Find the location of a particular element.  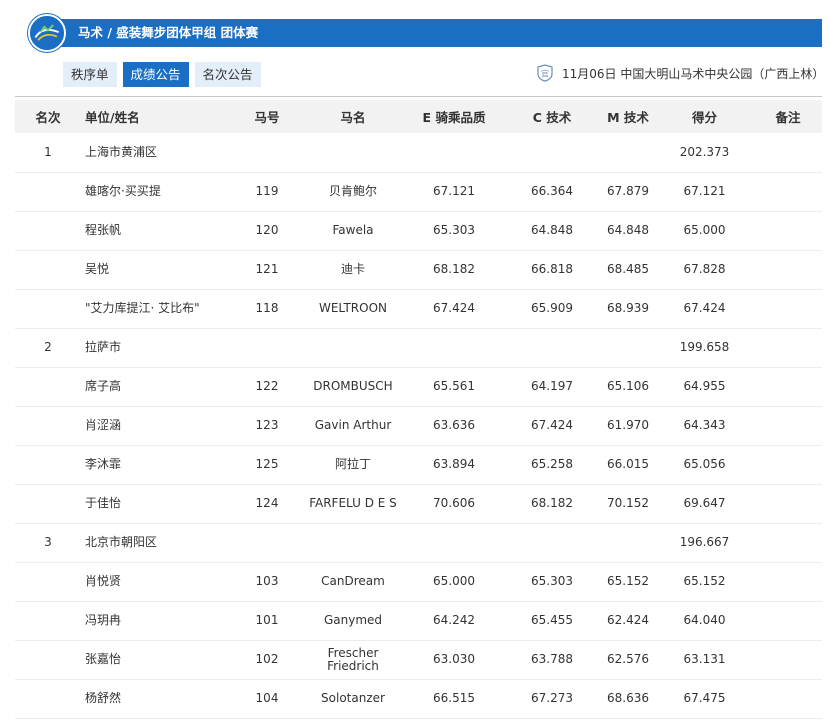

c-score: 65.258 is located at coordinates (552, 465).